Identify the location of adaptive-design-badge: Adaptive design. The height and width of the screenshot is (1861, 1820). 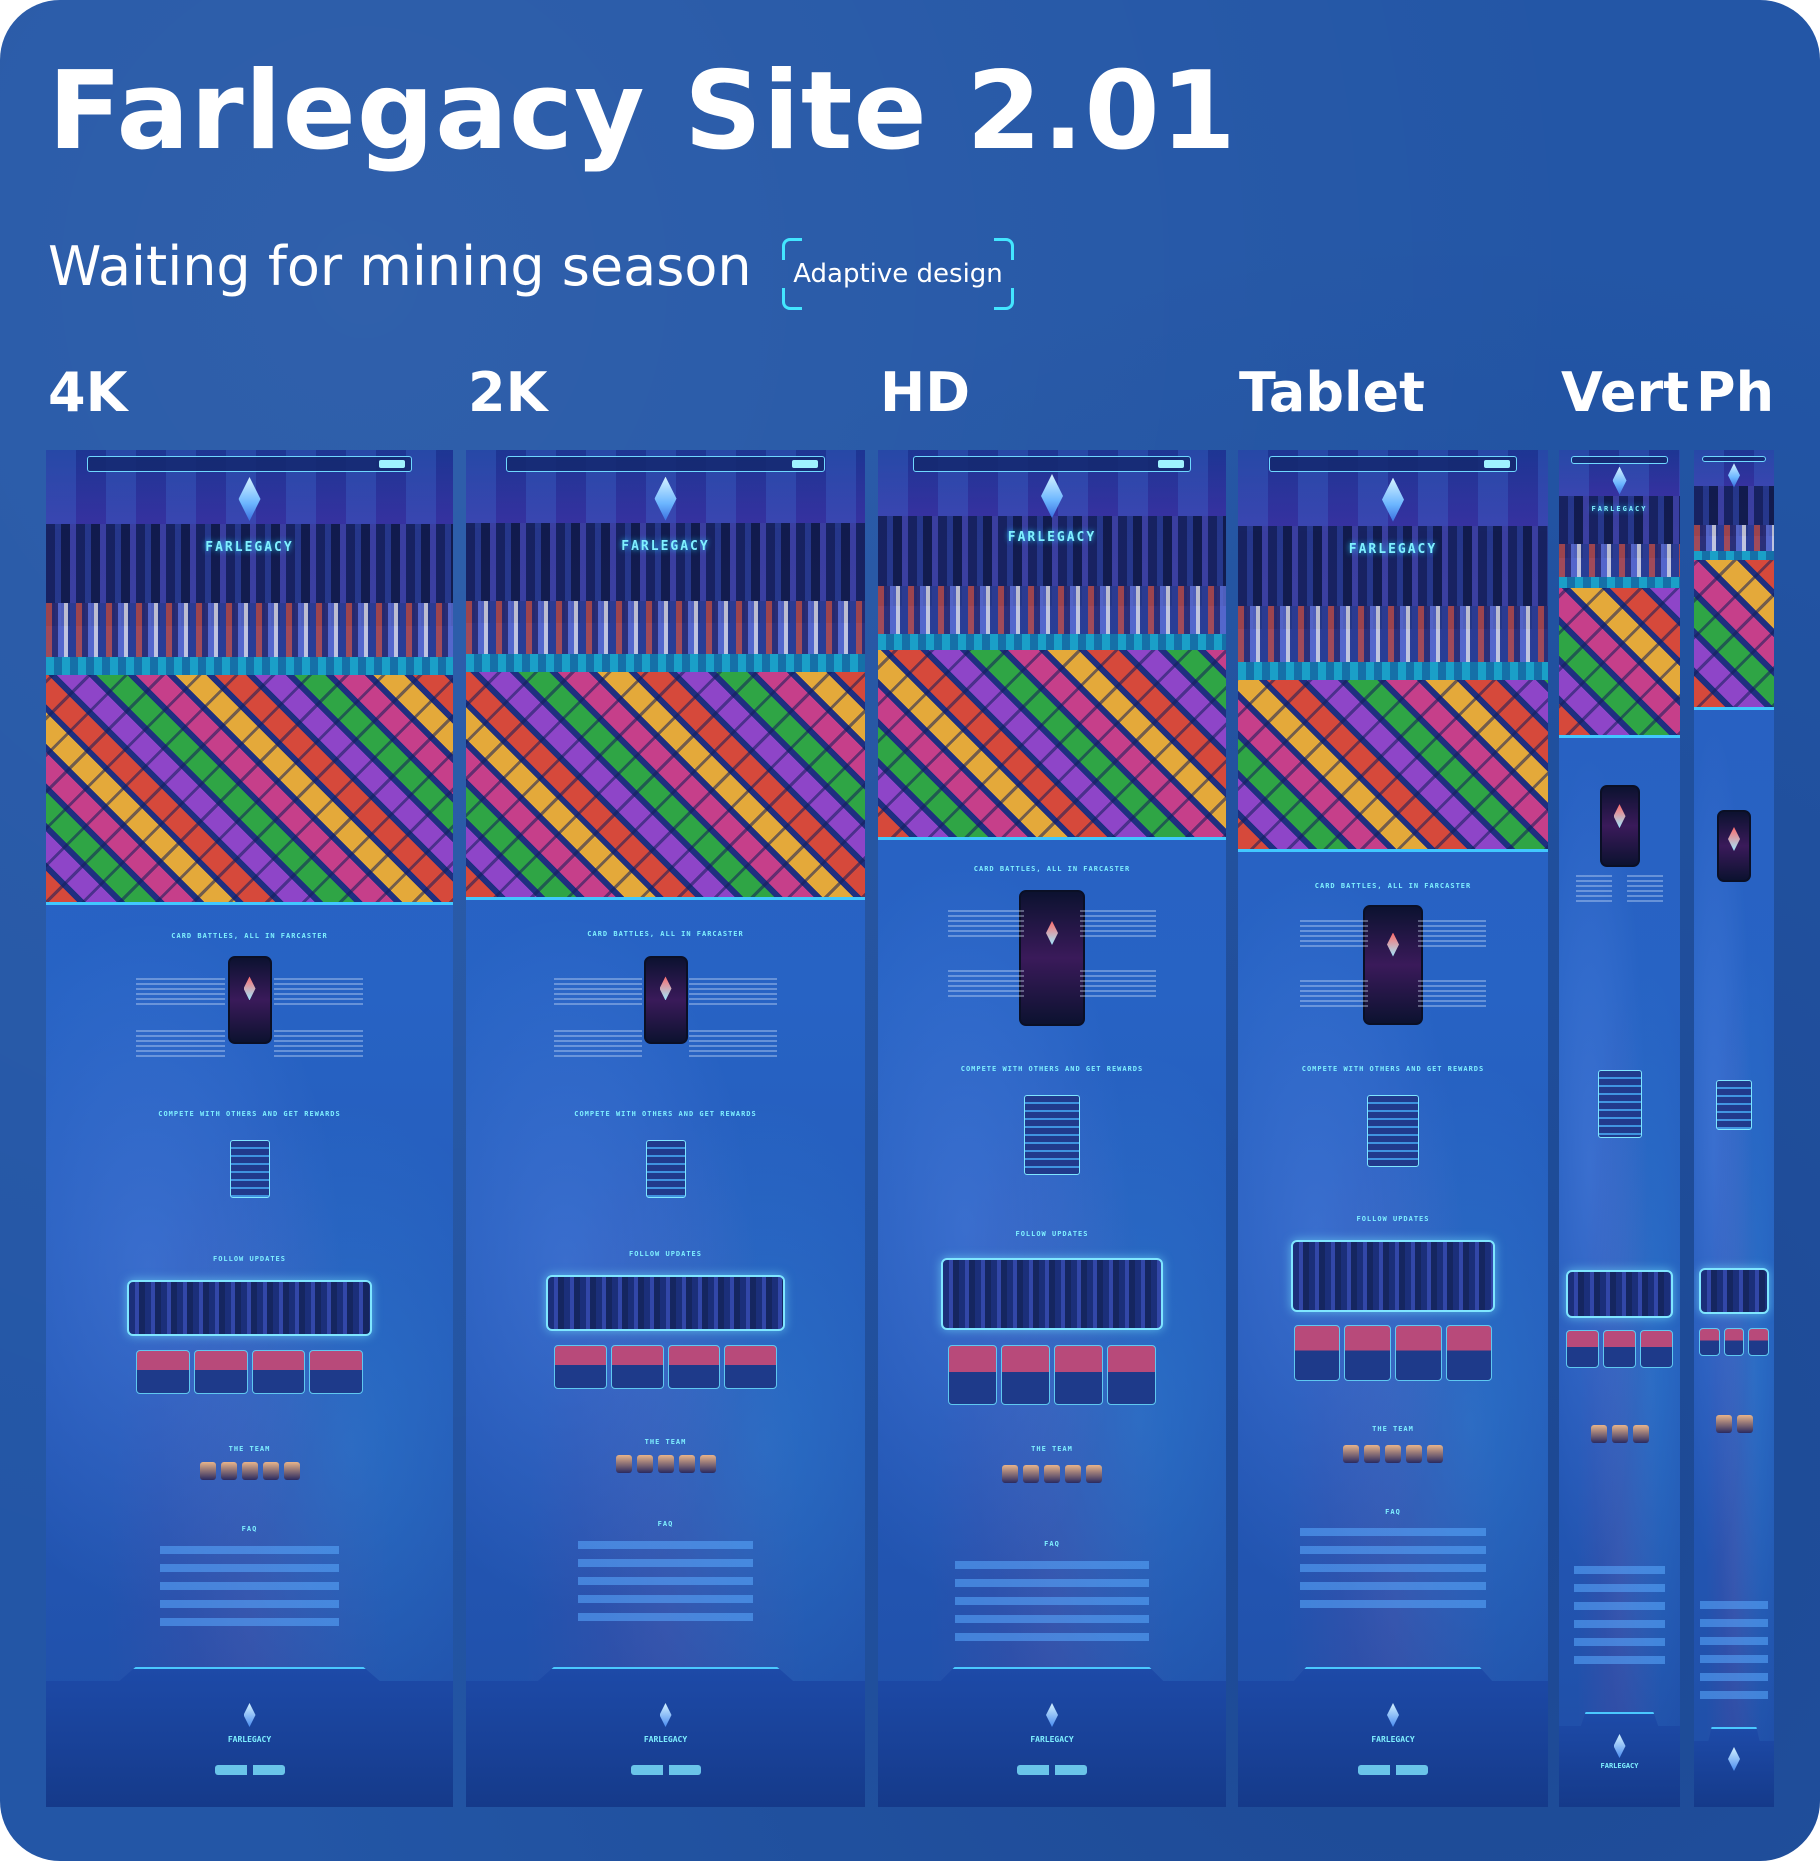
(898, 274).